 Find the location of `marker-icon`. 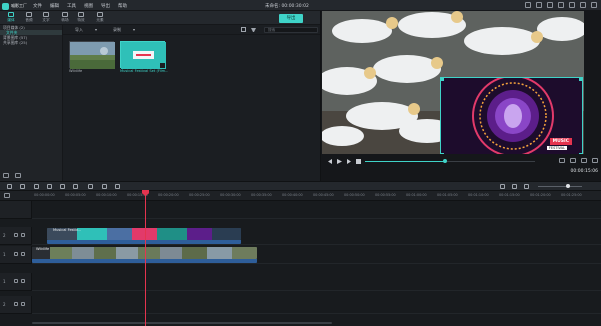

marker-icon is located at coordinates (514, 186).